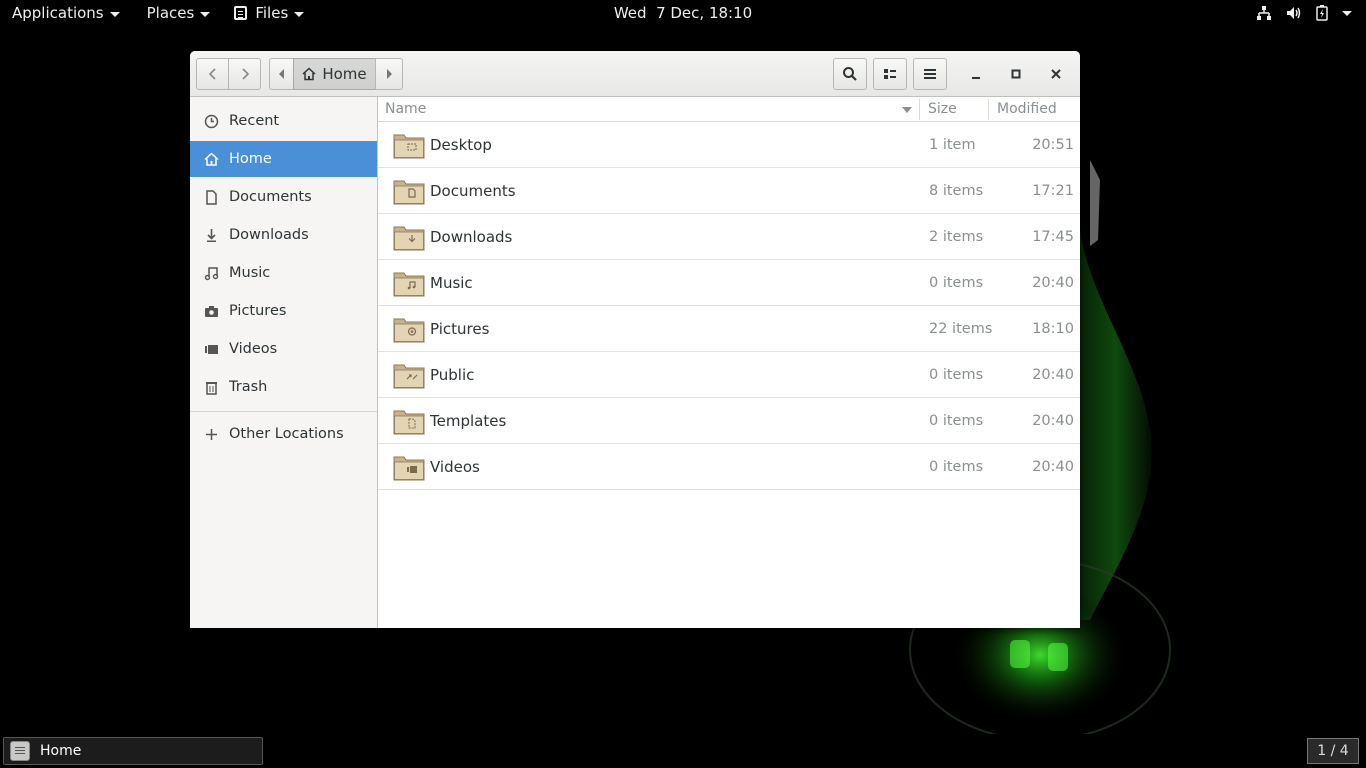 The width and height of the screenshot is (1366, 768). I want to click on folder-downloads-icon, so click(409, 238).